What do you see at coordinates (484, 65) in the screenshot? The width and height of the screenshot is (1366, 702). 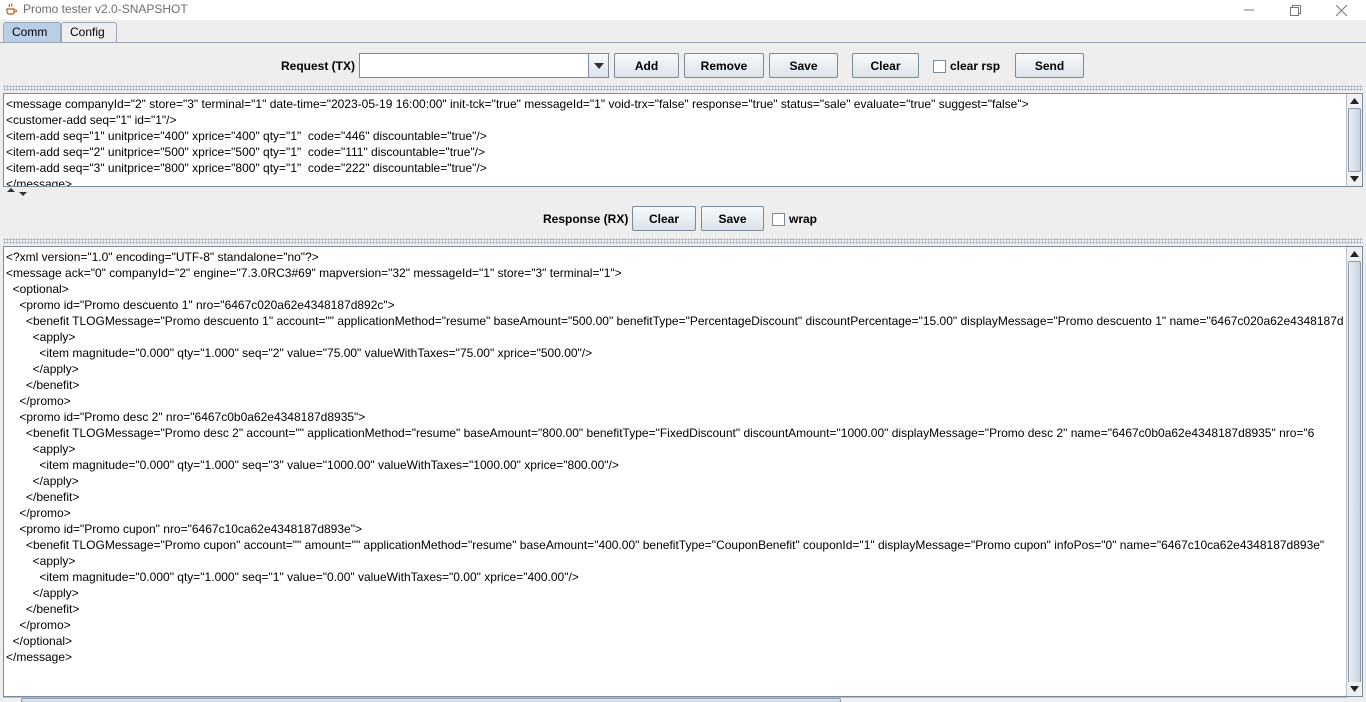 I see `request-combo` at bounding box center [484, 65].